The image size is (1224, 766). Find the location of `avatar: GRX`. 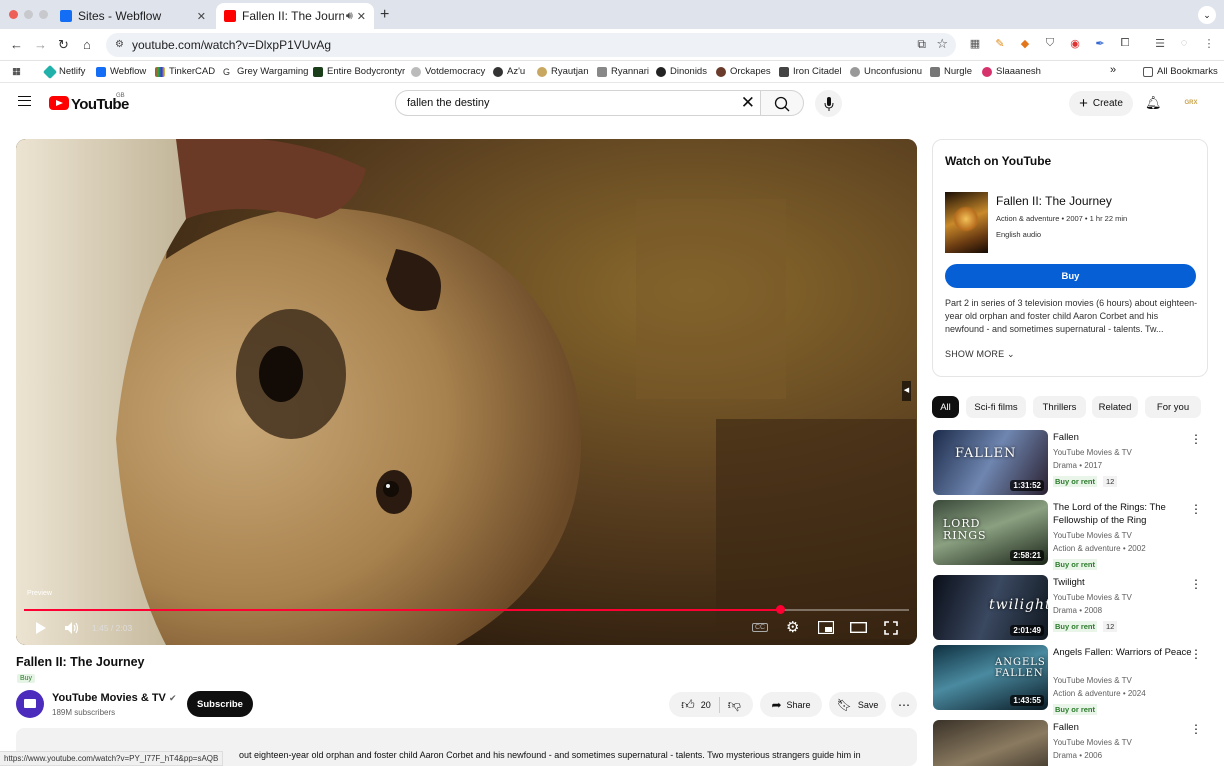

avatar: GRX is located at coordinates (1191, 103).